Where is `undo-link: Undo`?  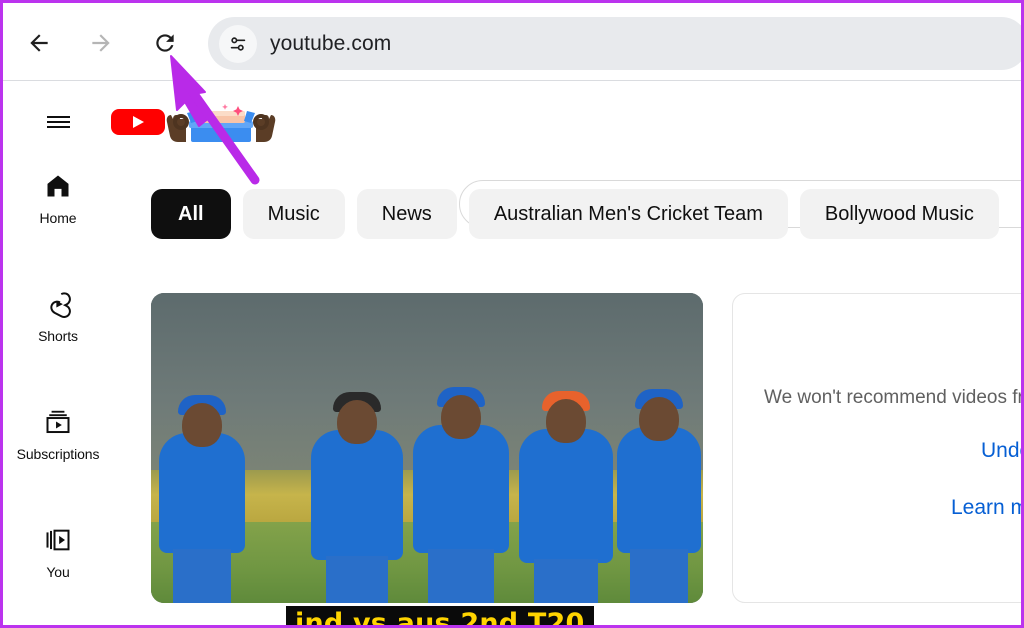 undo-link: Undo is located at coordinates (1001, 451).